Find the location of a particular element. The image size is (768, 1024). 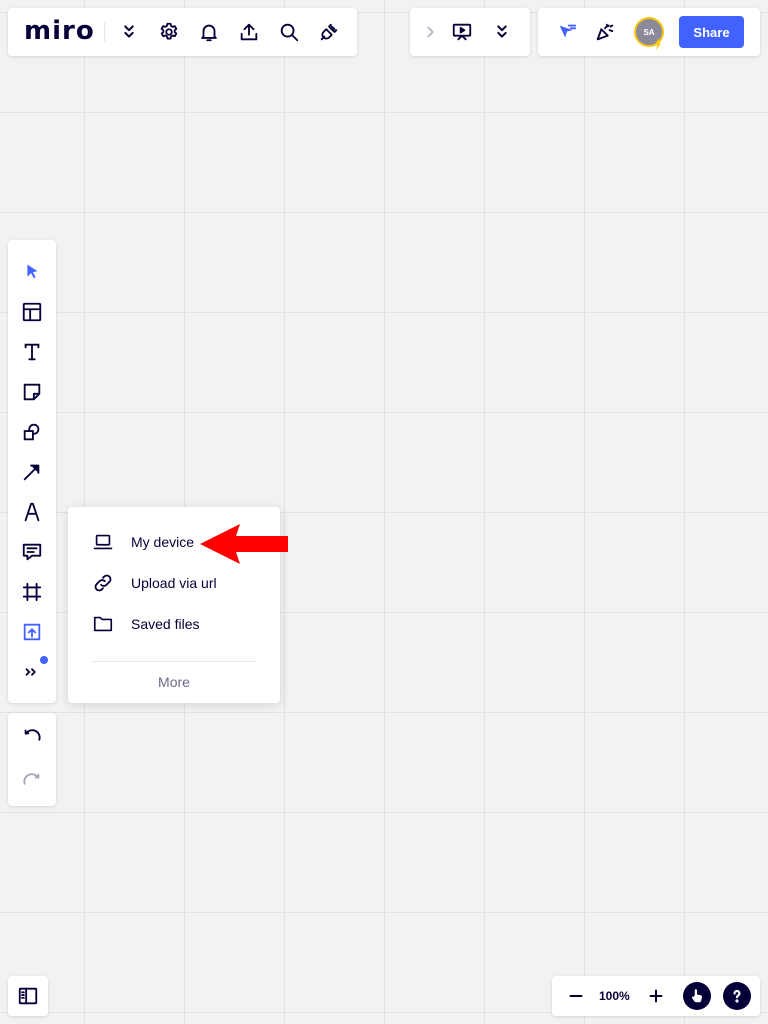

zoom-controls: 100% is located at coordinates (656, 996).